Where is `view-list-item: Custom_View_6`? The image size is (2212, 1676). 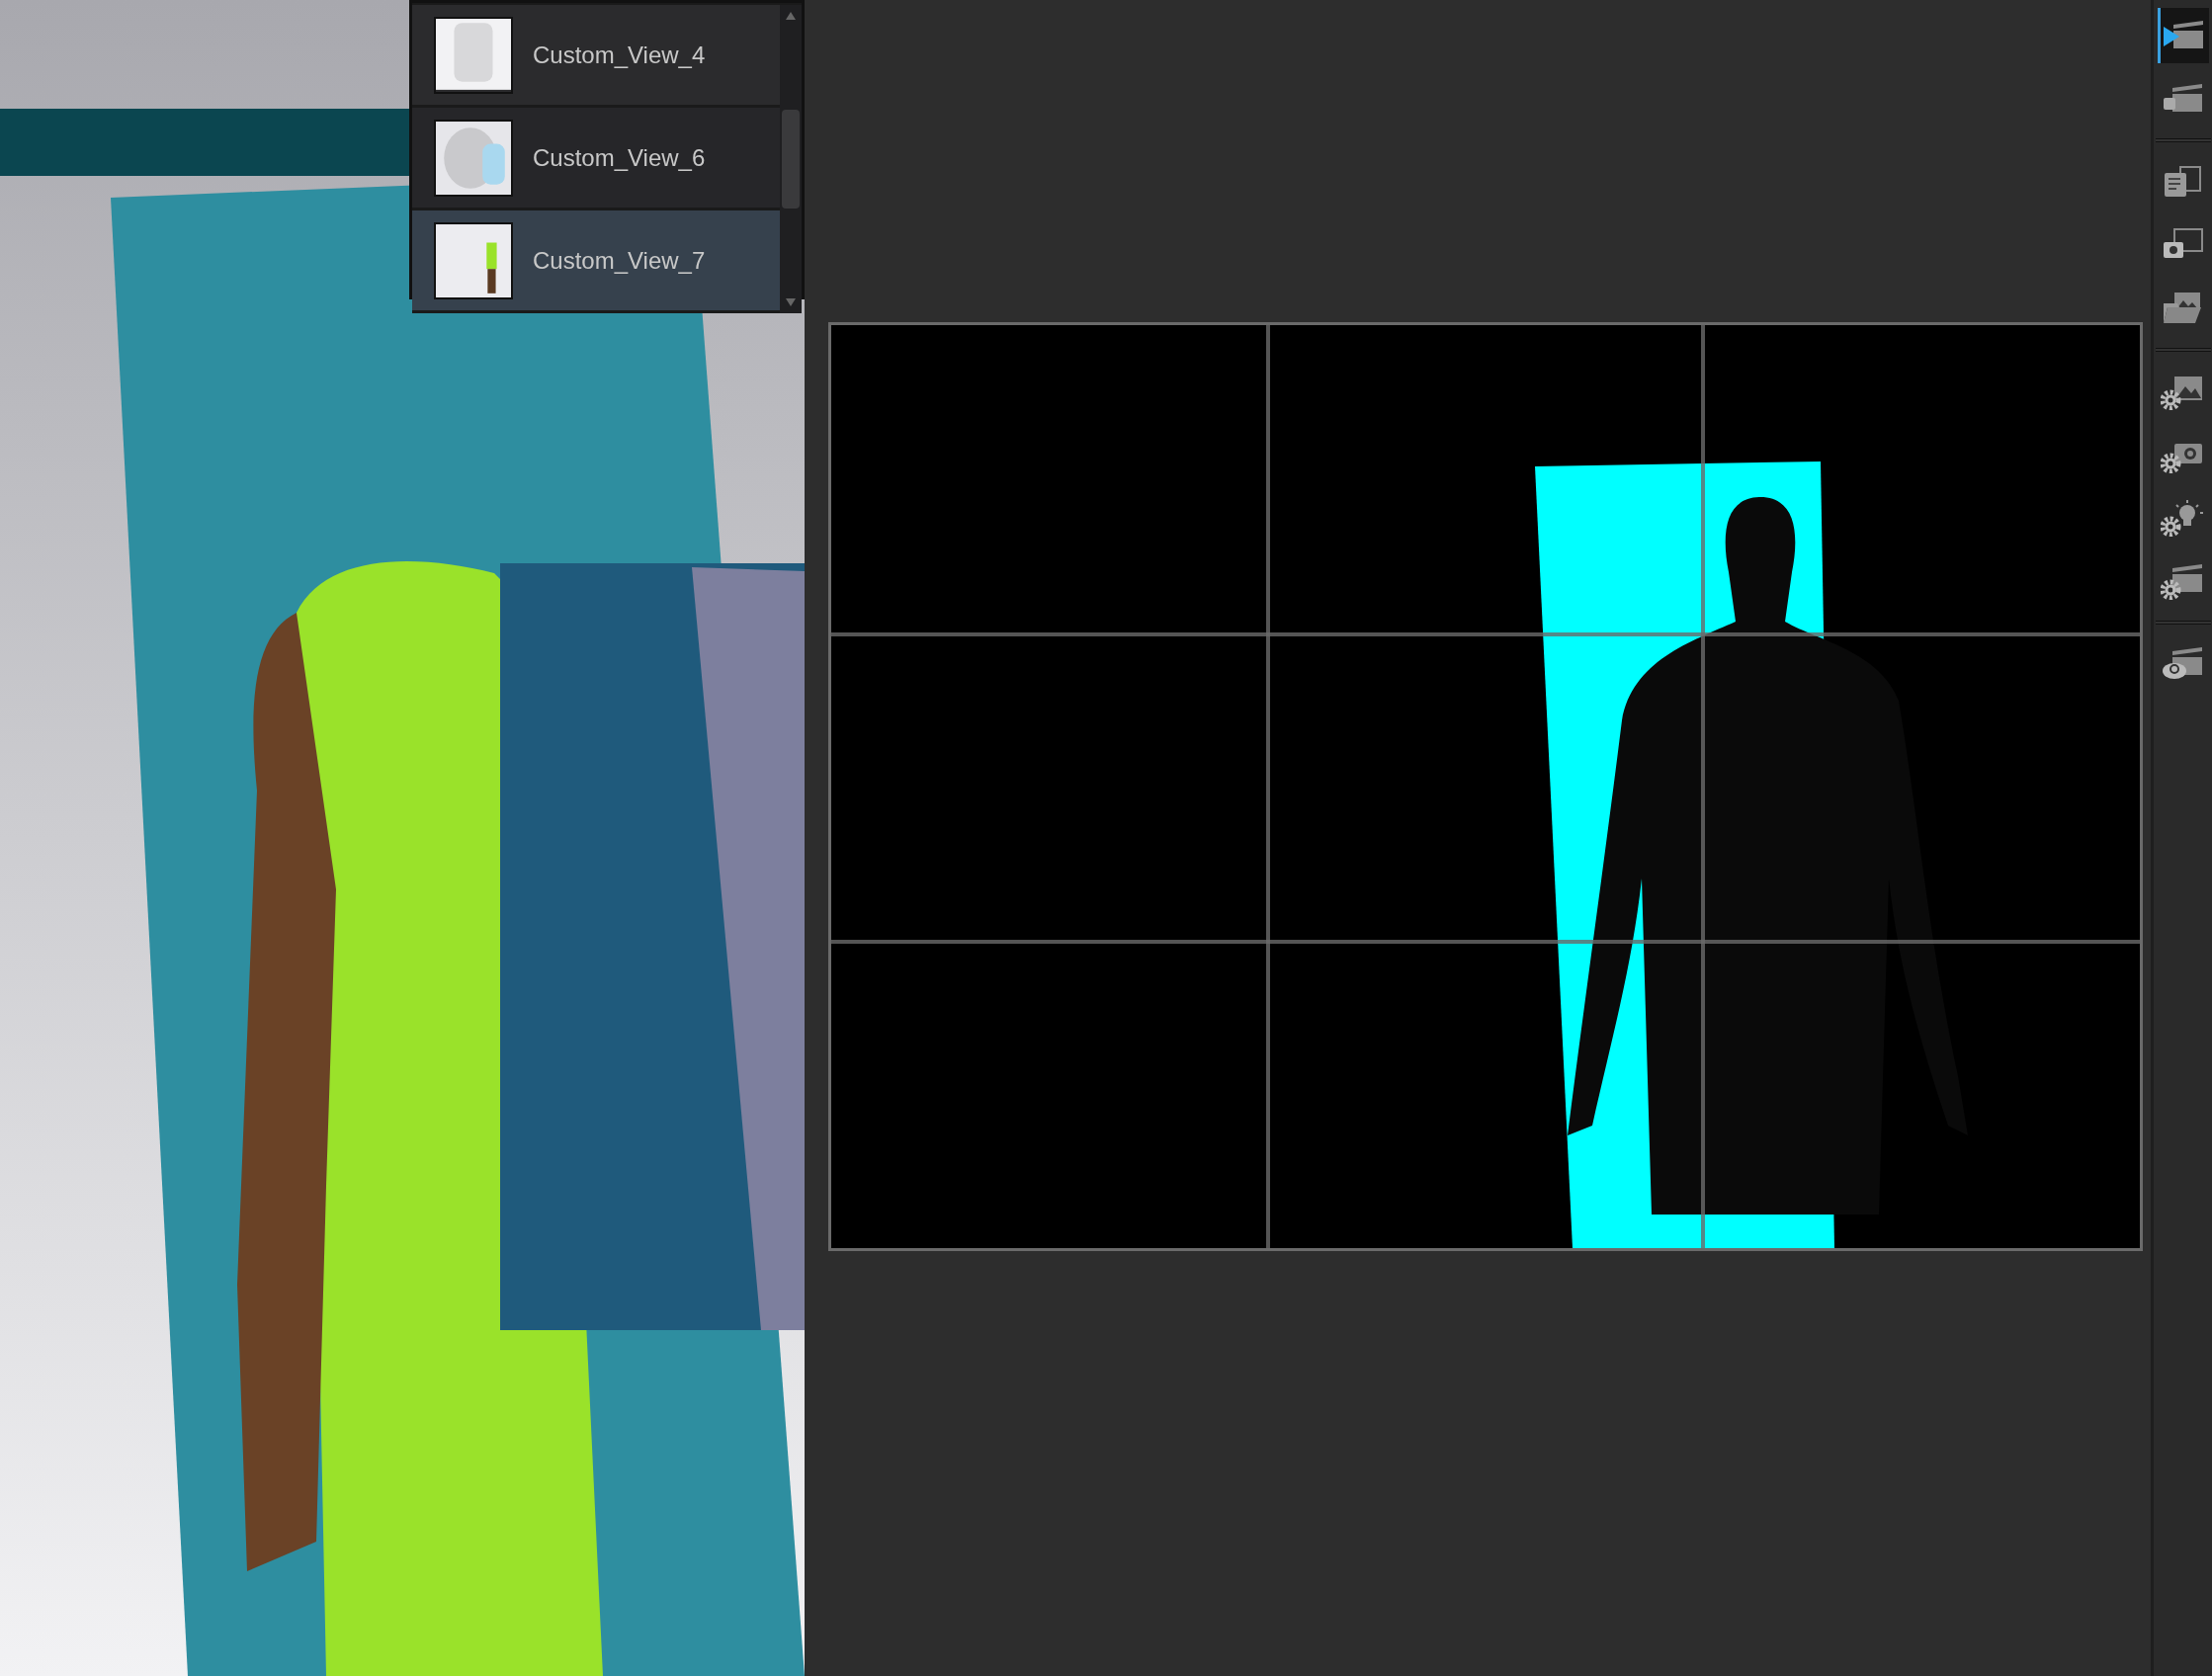
view-list-item: Custom_View_6 is located at coordinates (596, 159).